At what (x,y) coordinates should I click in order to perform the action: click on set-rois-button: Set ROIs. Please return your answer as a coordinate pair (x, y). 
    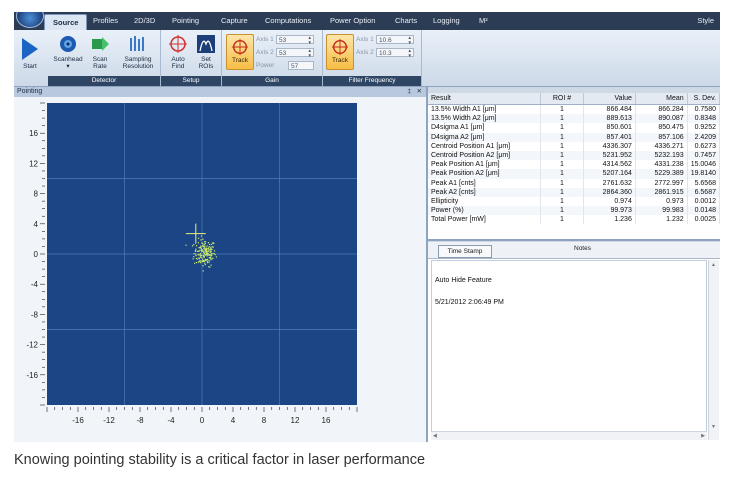
    Looking at the image, I should click on (206, 52).